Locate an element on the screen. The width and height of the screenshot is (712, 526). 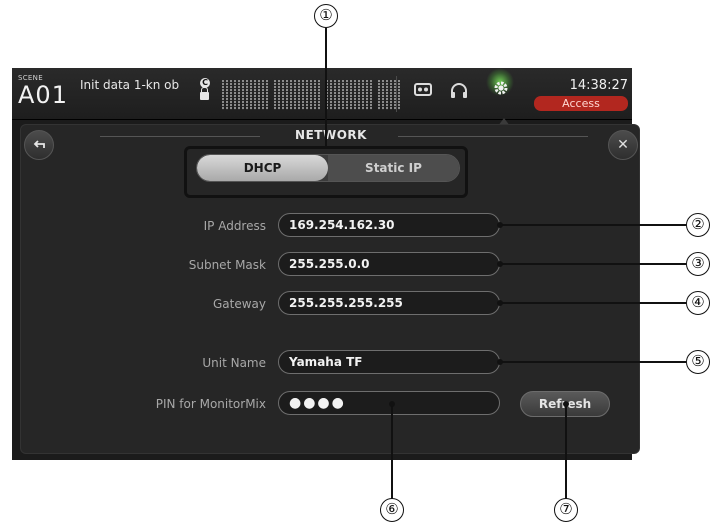
level-meters is located at coordinates (311, 94).